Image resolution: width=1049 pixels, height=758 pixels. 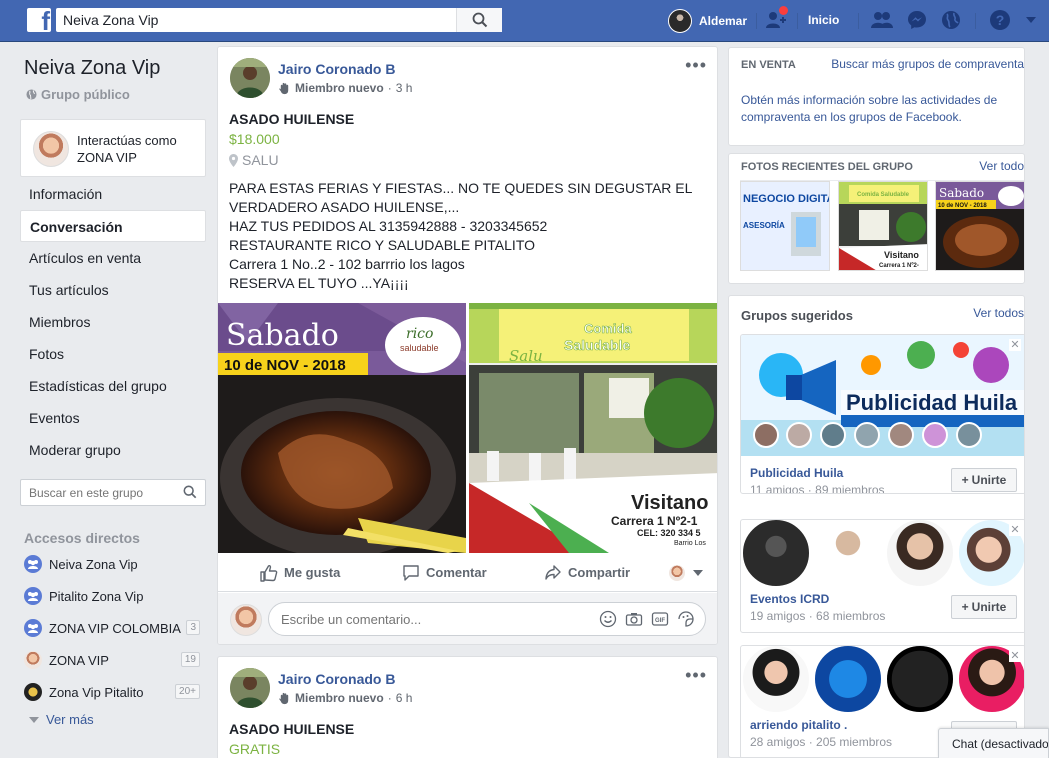 I want to click on thumb-text: Sabado, so click(x=961, y=193).